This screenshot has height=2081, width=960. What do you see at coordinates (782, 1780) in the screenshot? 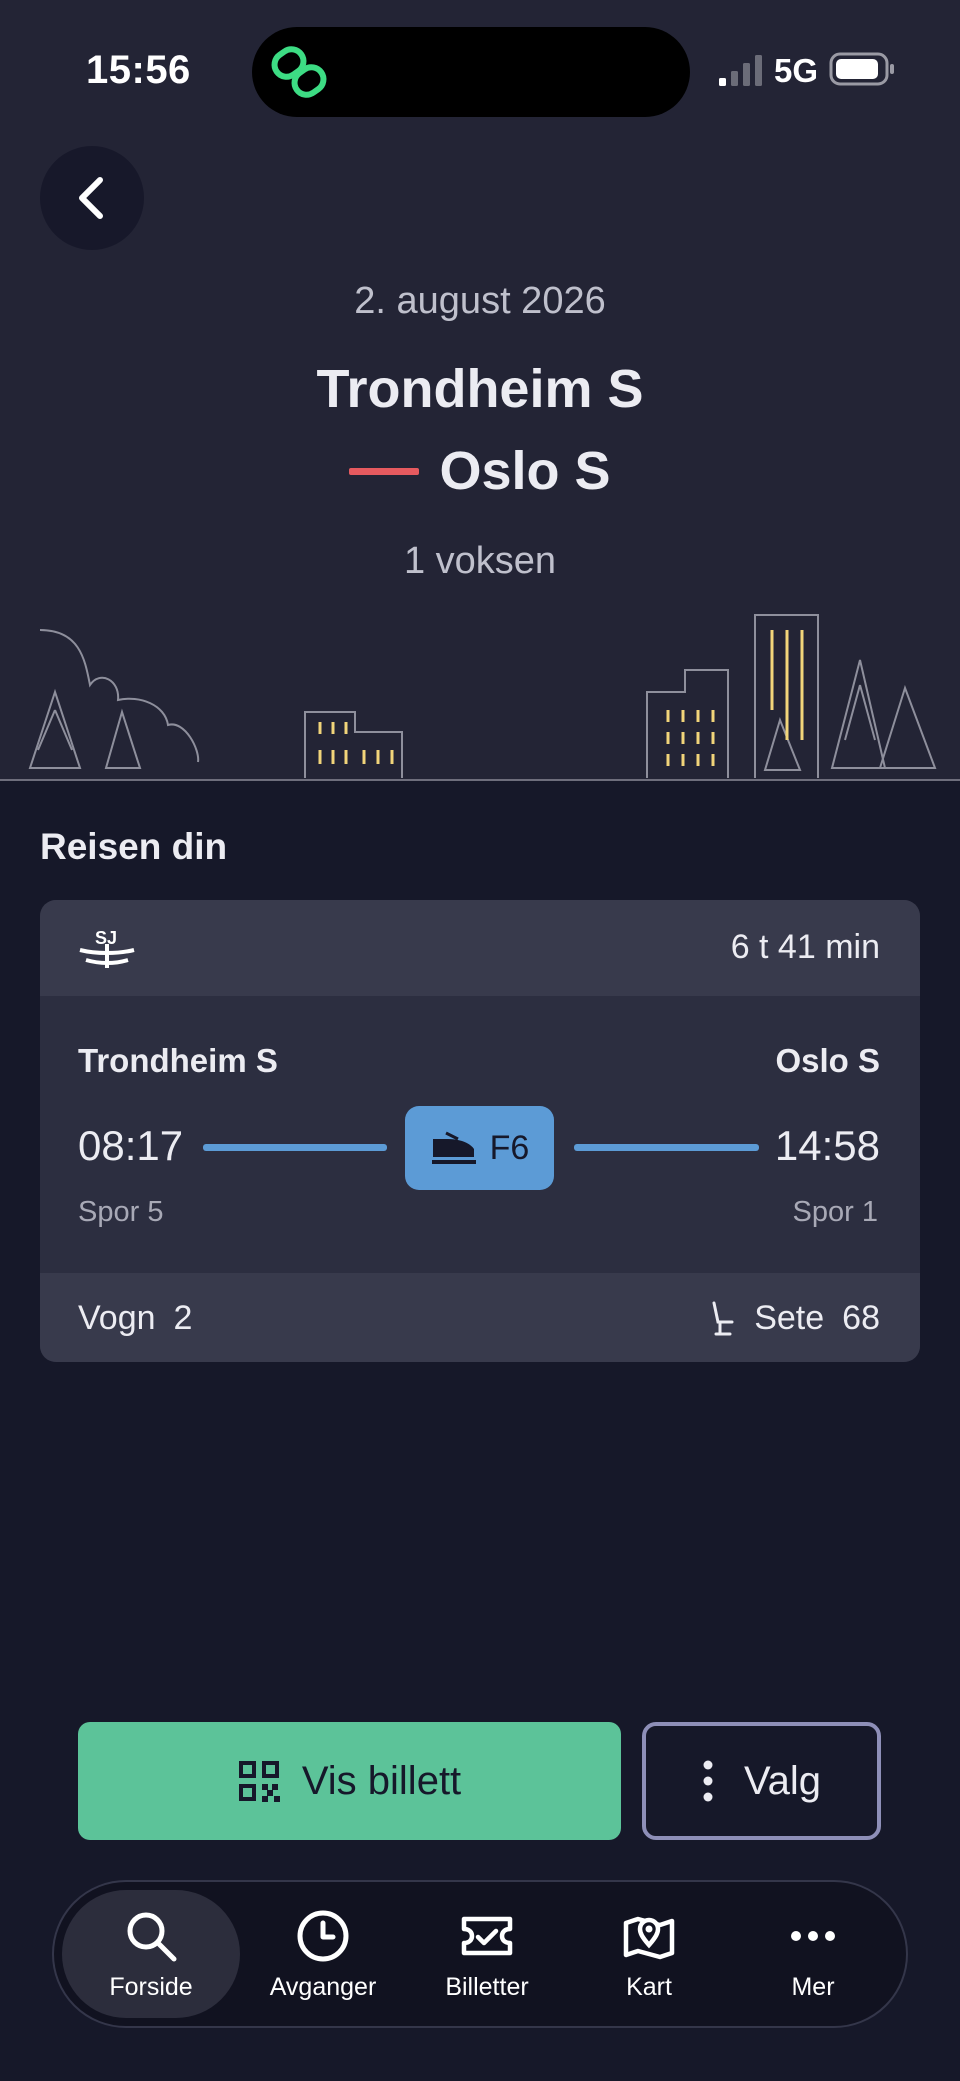
I see `options-label: Valg` at bounding box center [782, 1780].